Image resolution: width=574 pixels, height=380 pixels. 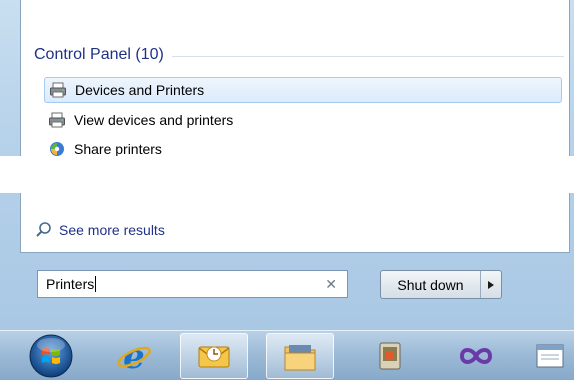 What do you see at coordinates (154, 120) in the screenshot?
I see `result-label: View devices and printers` at bounding box center [154, 120].